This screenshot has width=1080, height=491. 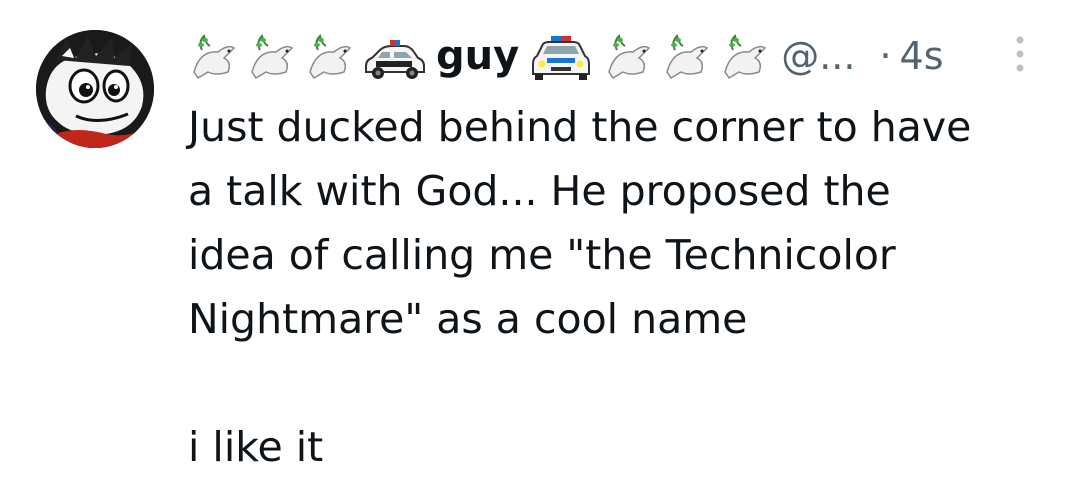 I want to click on more-vertical-icon, so click(x=1020, y=54).